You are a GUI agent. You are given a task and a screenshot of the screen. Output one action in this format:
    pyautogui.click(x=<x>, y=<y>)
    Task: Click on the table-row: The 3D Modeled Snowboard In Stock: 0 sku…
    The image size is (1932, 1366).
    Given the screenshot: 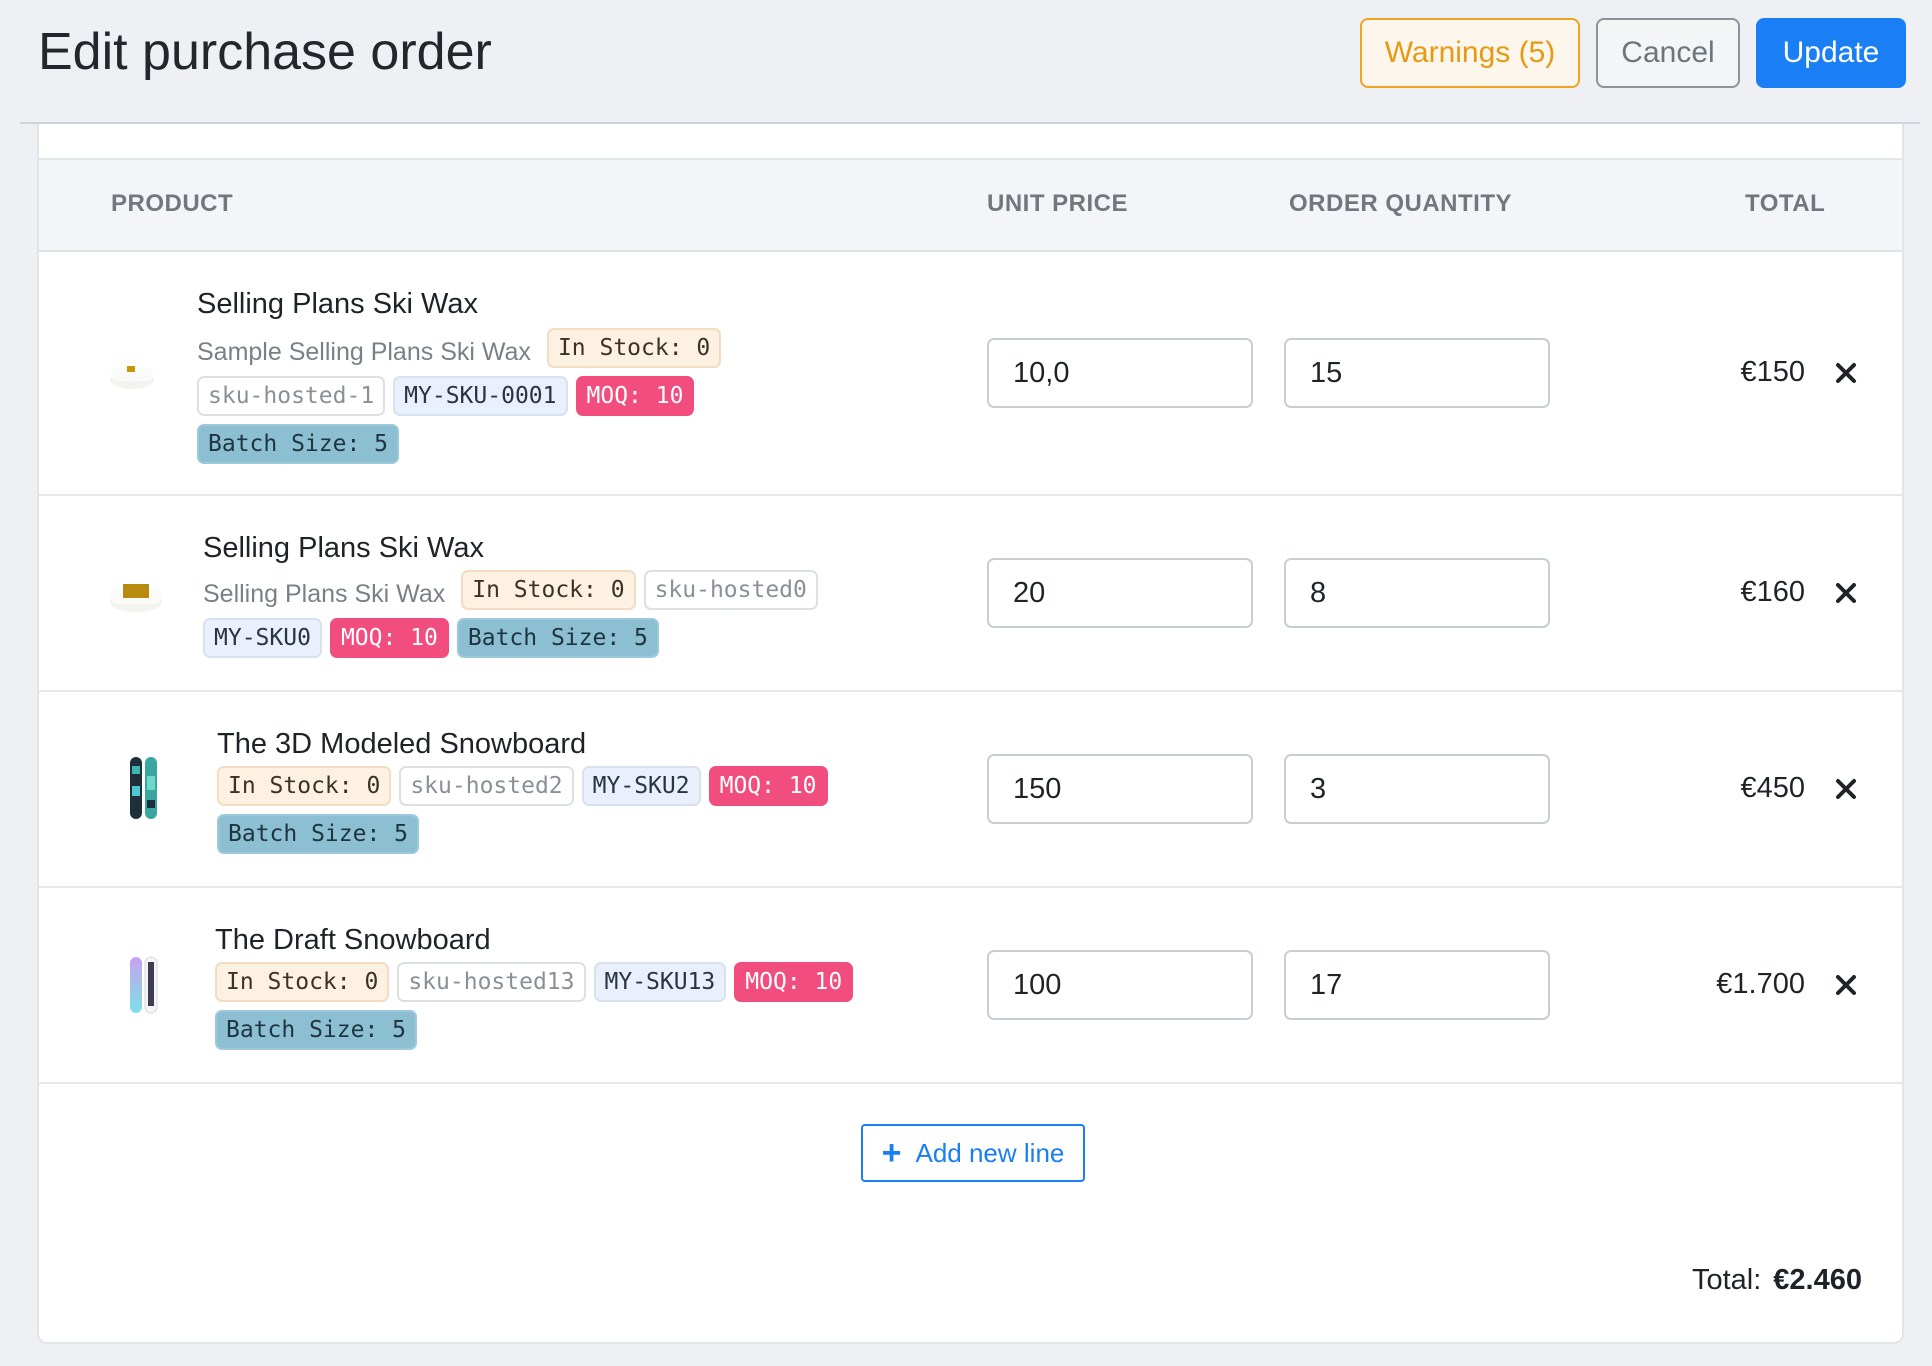 What is the action you would take?
    pyautogui.click(x=970, y=790)
    